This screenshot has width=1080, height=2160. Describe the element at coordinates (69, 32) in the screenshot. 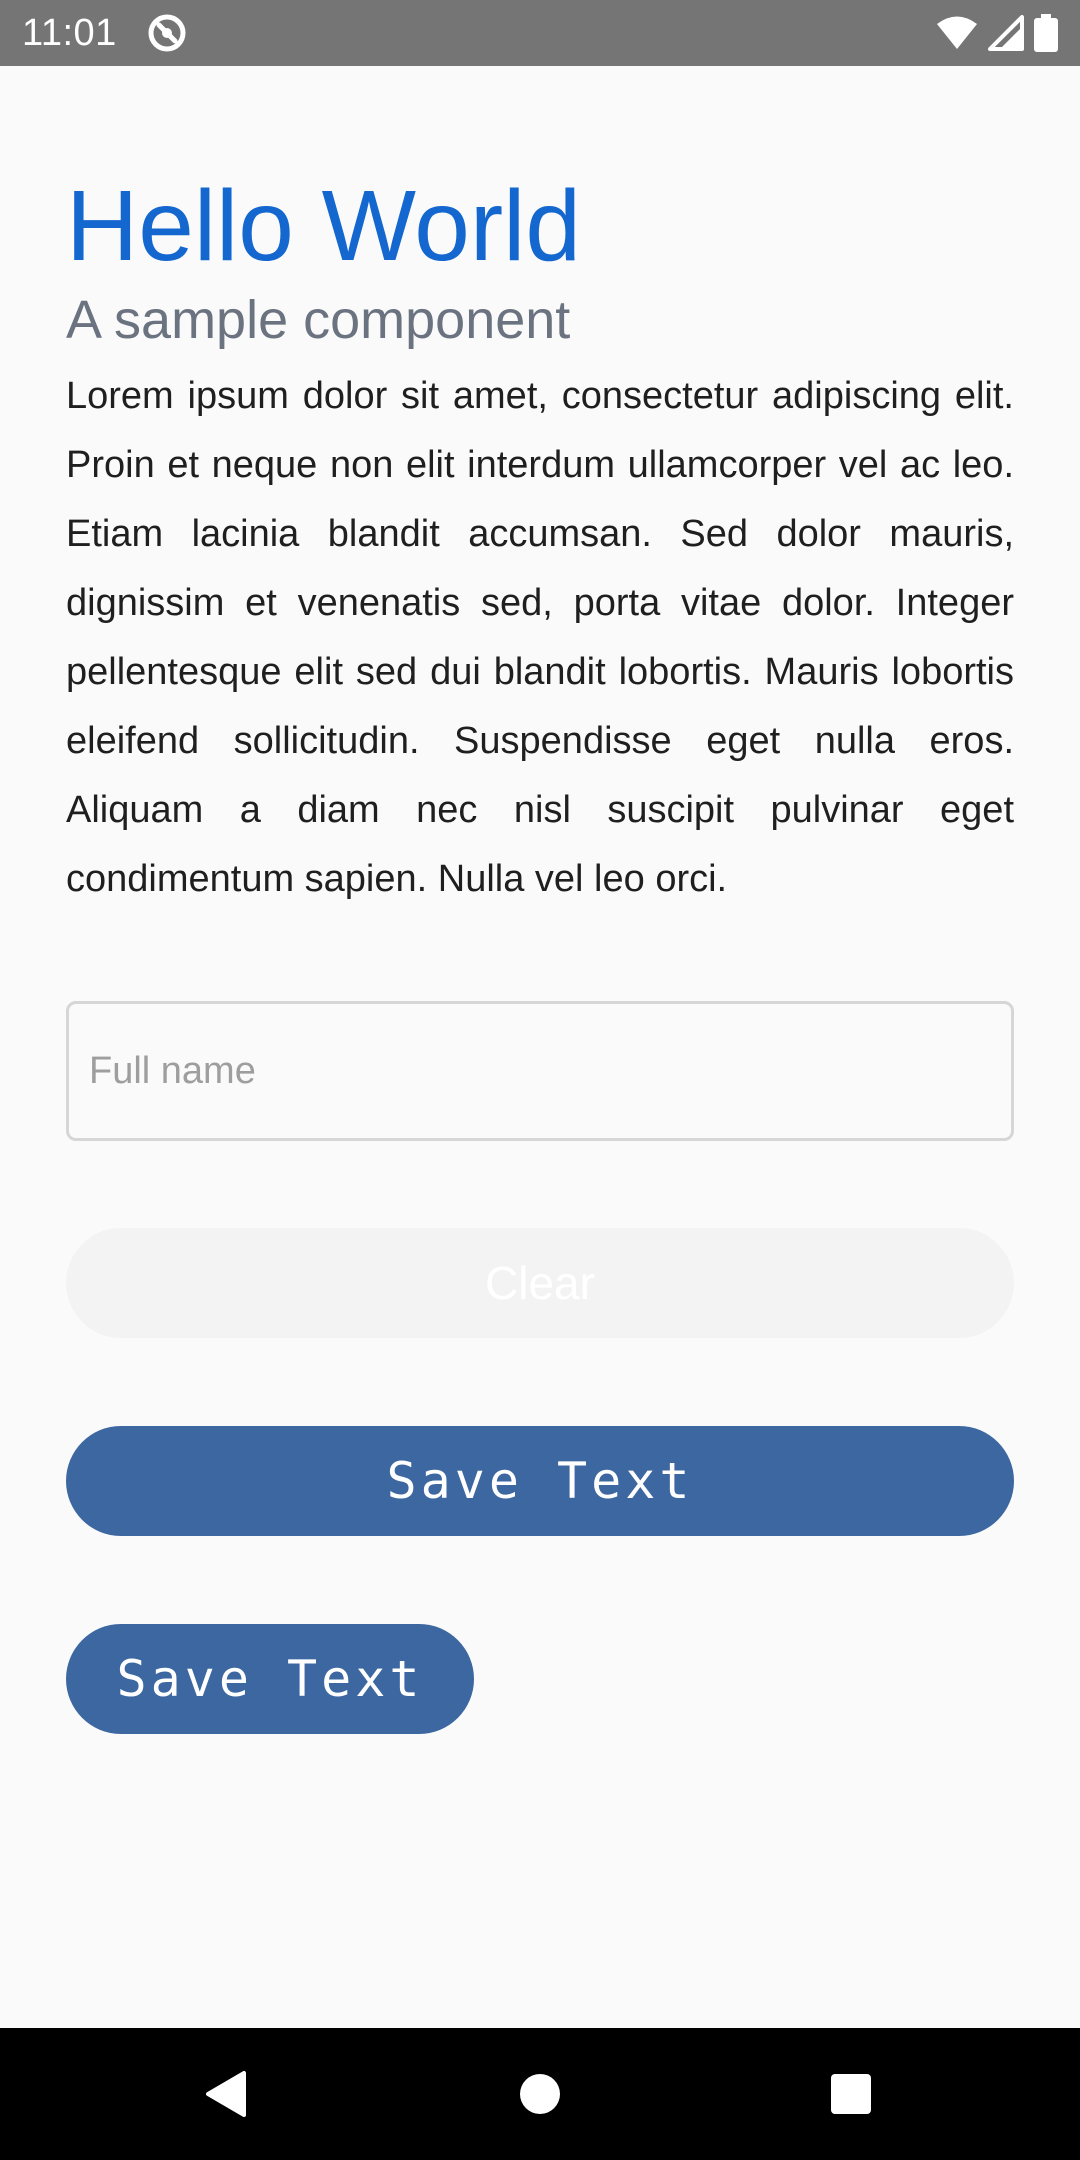

I see `status-time: 11:01` at that location.